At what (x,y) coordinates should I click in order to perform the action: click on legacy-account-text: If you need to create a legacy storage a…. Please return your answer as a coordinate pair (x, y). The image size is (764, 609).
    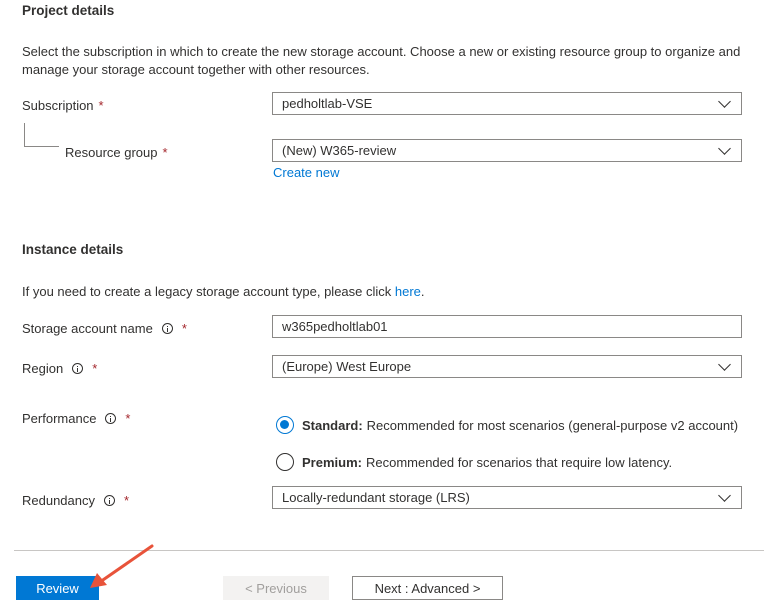
    Looking at the image, I should click on (223, 292).